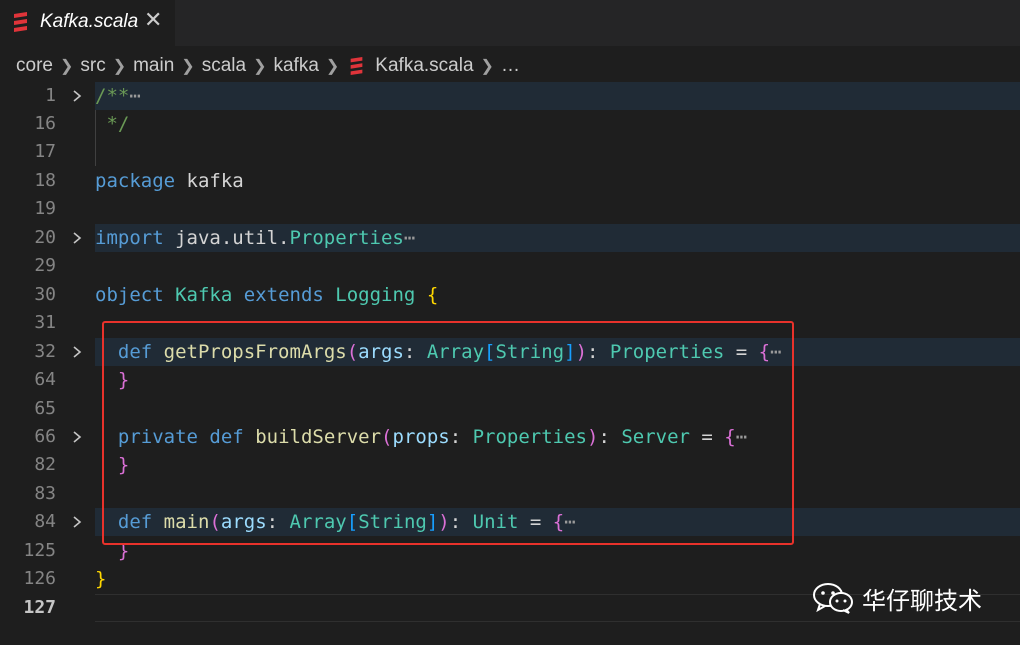 Image resolution: width=1020 pixels, height=645 pixels. What do you see at coordinates (295, 66) in the screenshot?
I see `breadcrumb-item-kafka: kafka` at bounding box center [295, 66].